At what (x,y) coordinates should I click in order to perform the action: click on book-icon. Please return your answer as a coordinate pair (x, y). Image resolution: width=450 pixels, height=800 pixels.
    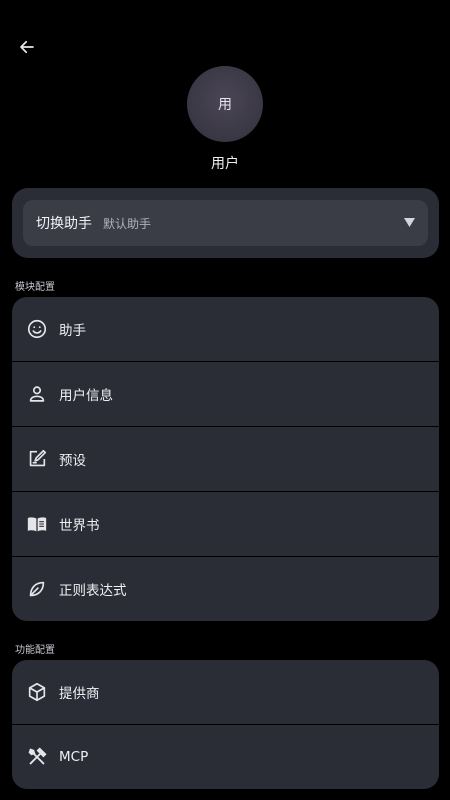
    Looking at the image, I should click on (37, 524).